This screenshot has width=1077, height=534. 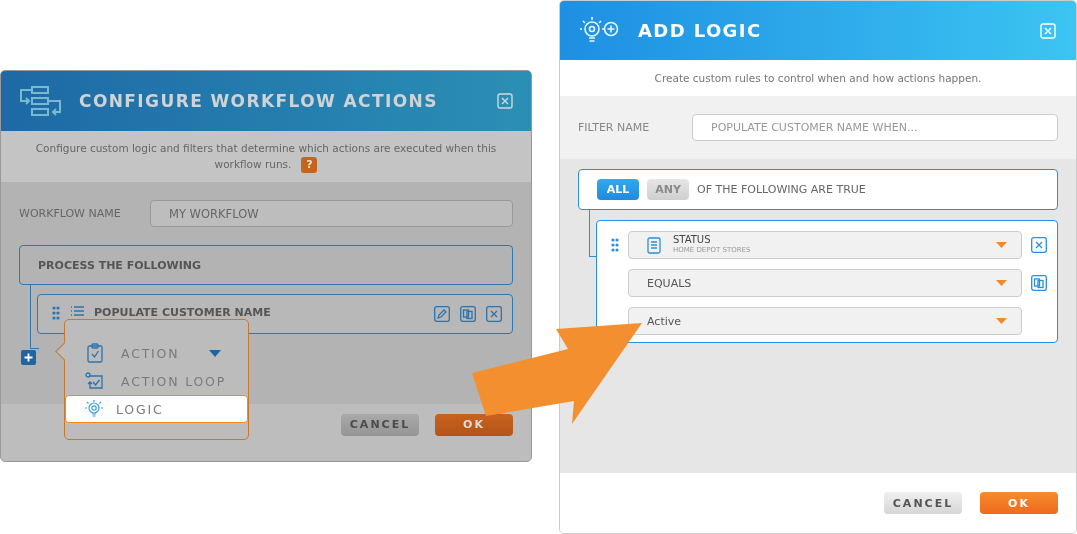 I want to click on menu-item: ACTION LOOP, so click(x=156, y=381).